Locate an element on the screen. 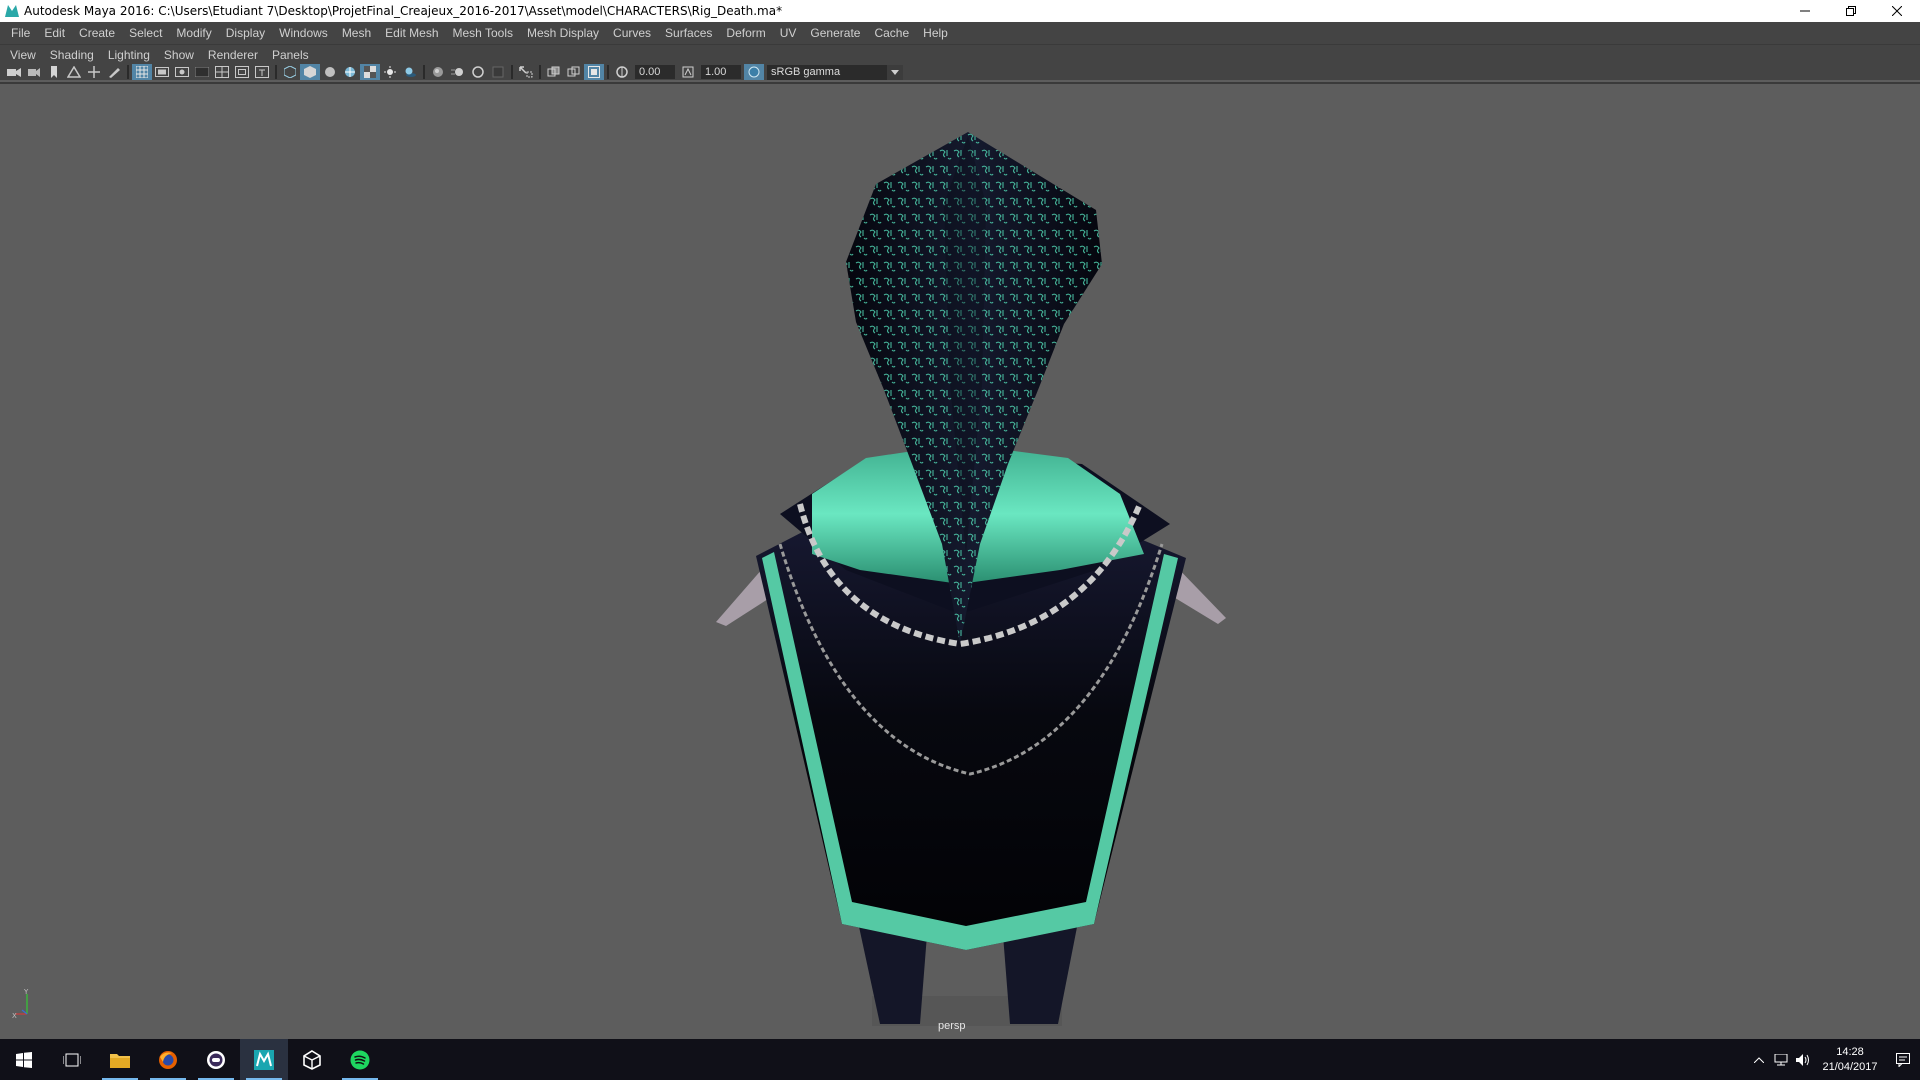  wireframe-on-shaded-button is located at coordinates (350, 72).